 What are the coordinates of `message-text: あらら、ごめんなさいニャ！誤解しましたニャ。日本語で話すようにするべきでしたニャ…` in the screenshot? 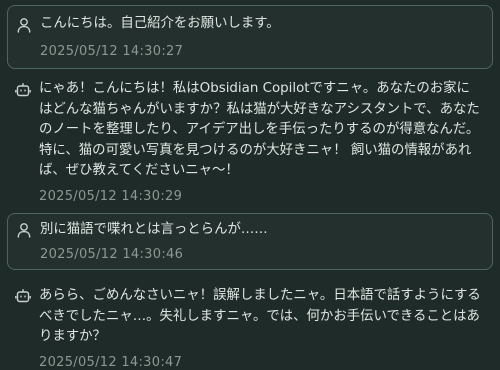 It's located at (260, 316).